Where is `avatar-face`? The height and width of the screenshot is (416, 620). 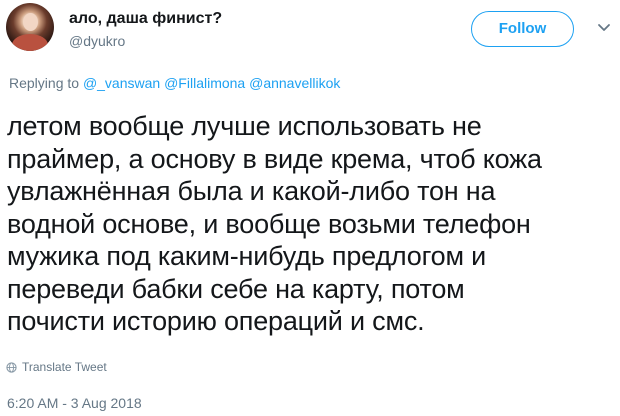
avatar-face is located at coordinates (30, 22).